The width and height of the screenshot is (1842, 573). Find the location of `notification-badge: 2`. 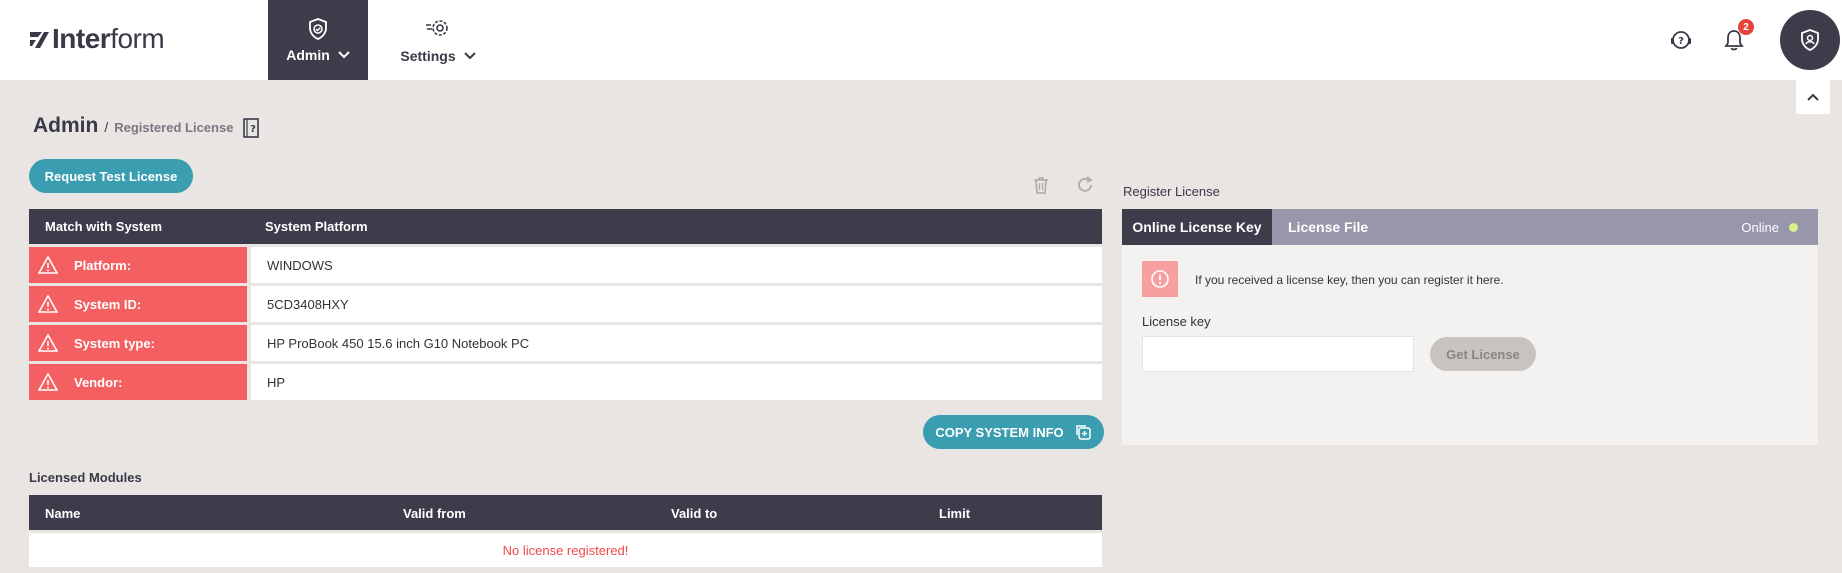

notification-badge: 2 is located at coordinates (1746, 27).